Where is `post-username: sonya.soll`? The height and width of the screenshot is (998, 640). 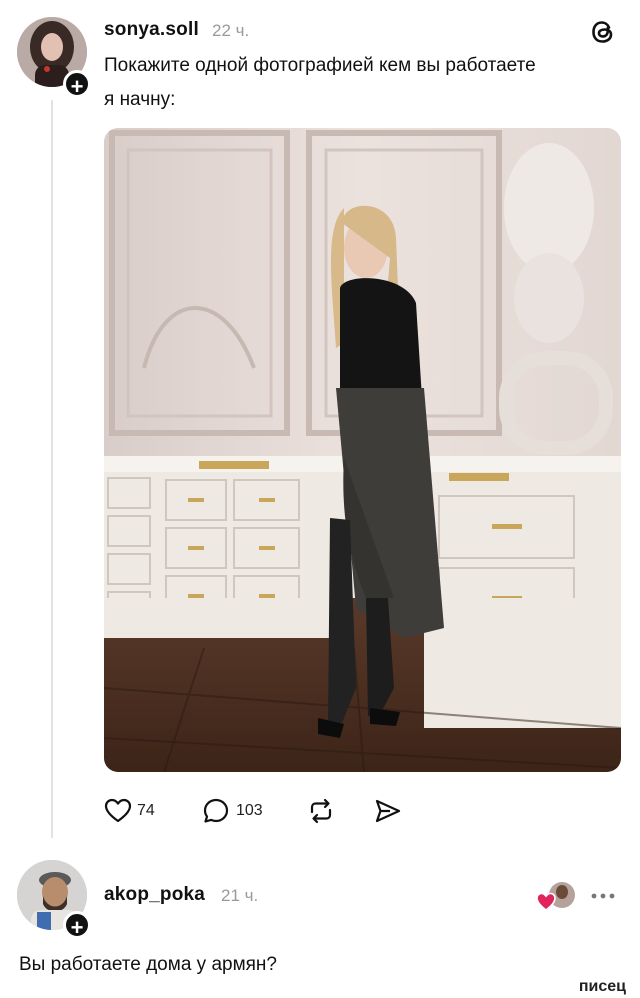
post-username: sonya.soll is located at coordinates (151, 30).